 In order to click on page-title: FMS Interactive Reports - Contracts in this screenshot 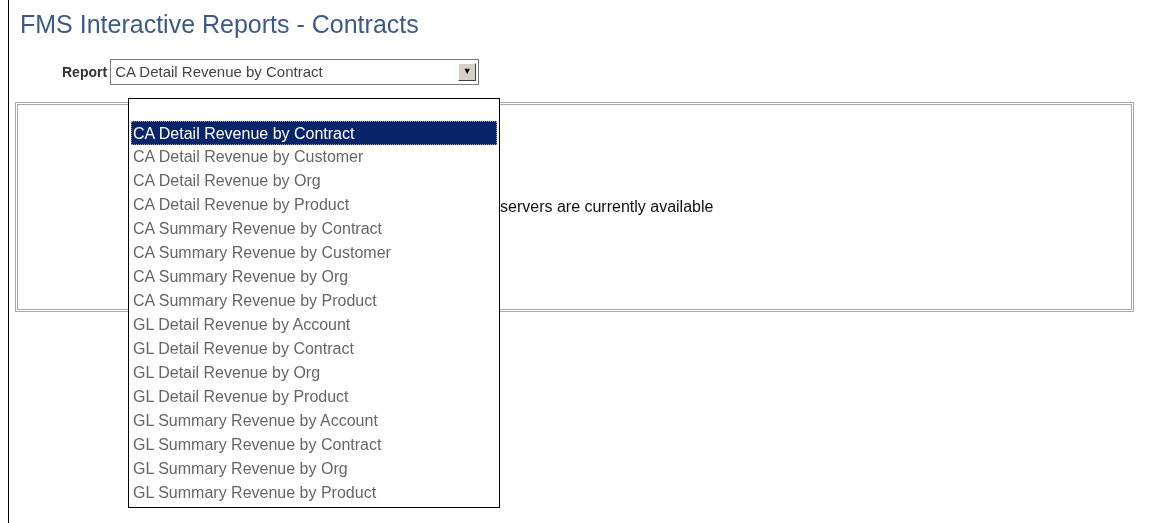, I will do `click(219, 24)`.